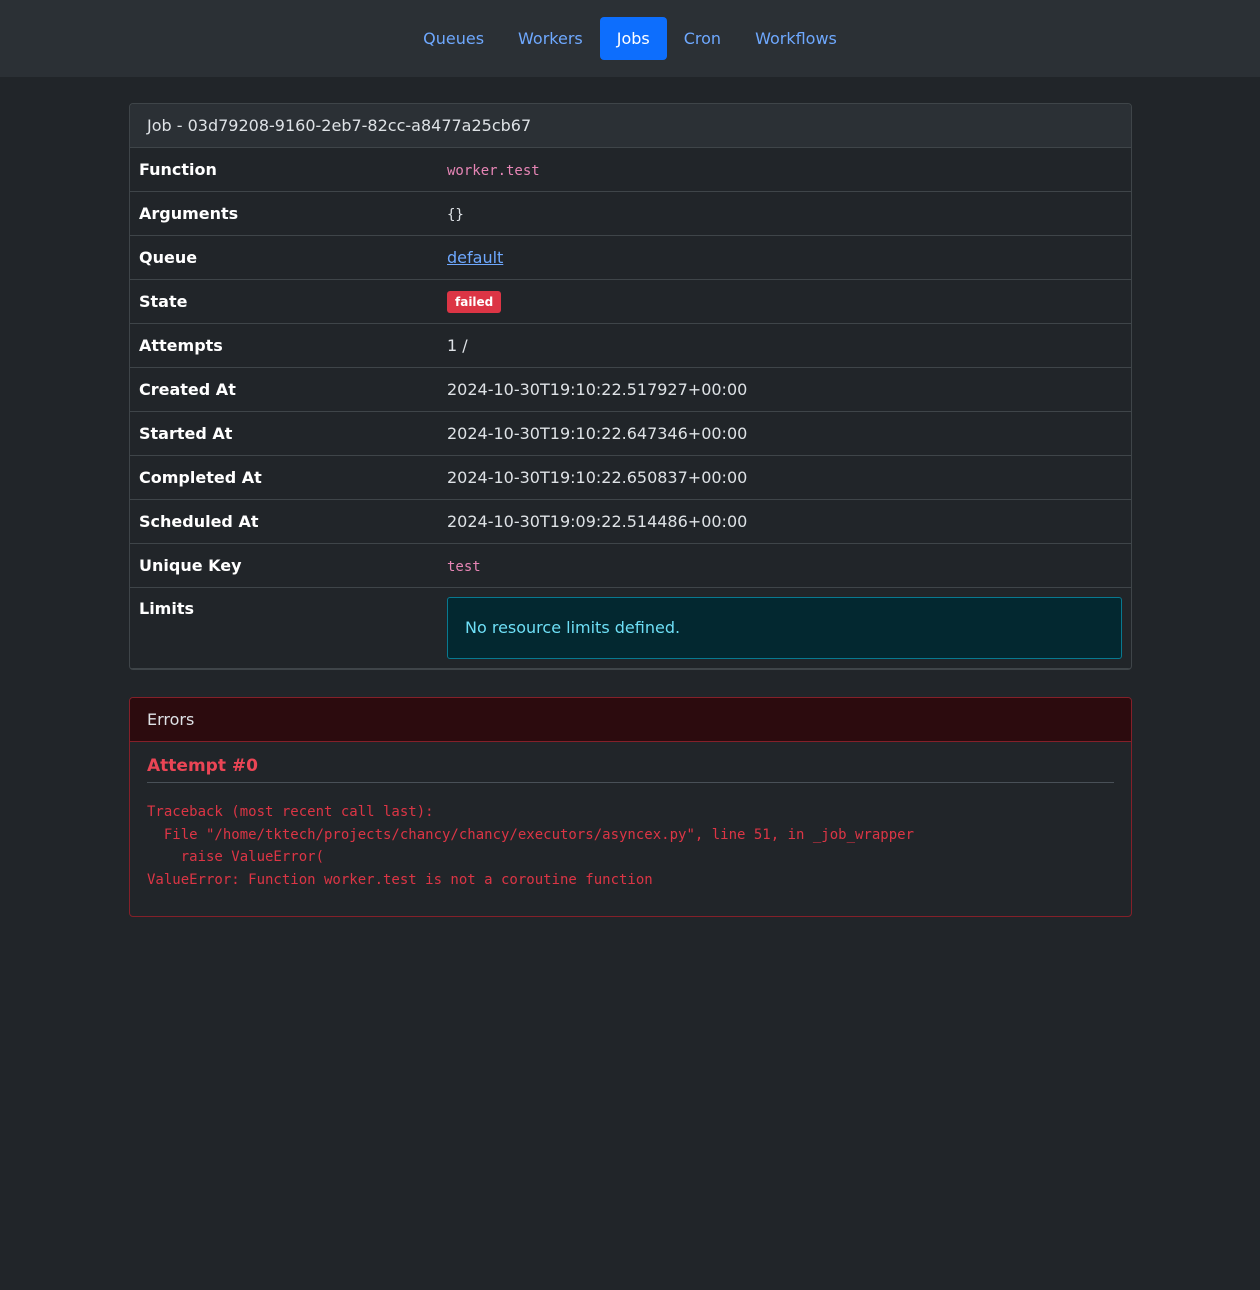 This screenshot has height=1290, width=1260. Describe the element at coordinates (284, 345) in the screenshot. I see `attempts-label: Attempts` at that location.